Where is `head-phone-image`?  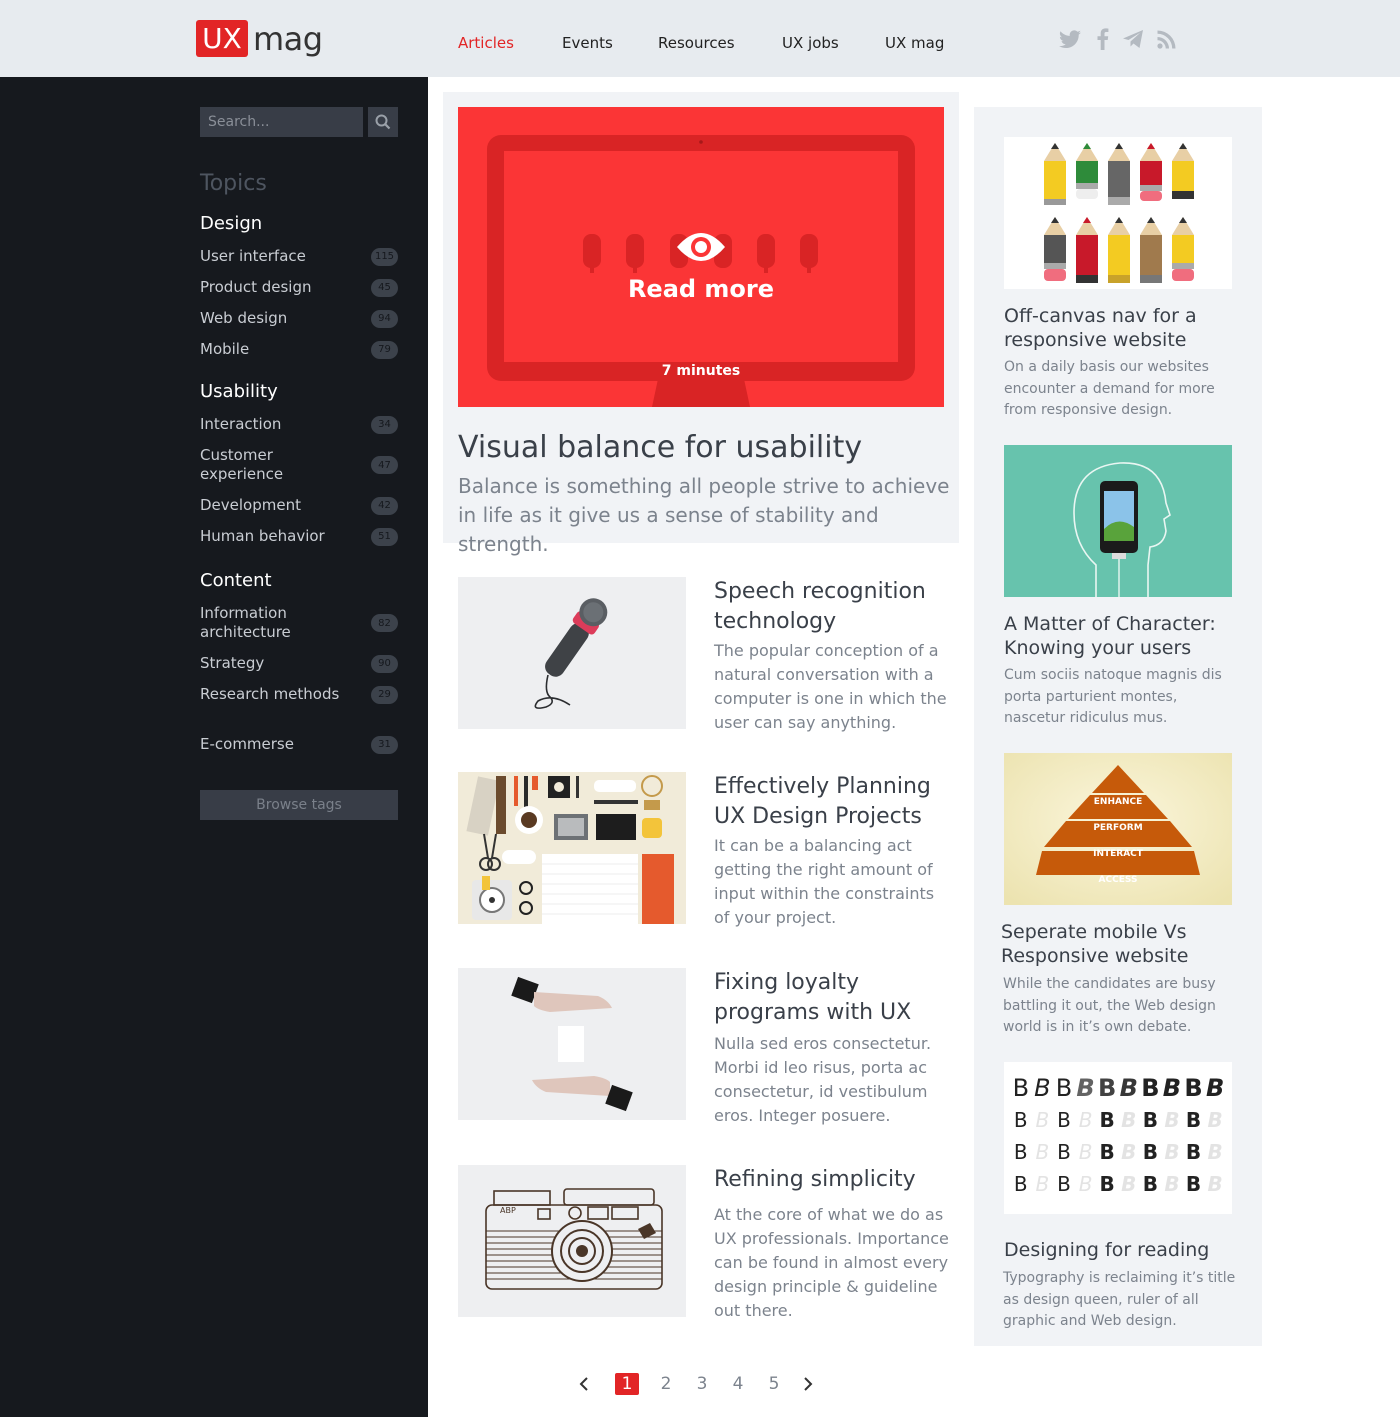
head-phone-image is located at coordinates (1118, 521).